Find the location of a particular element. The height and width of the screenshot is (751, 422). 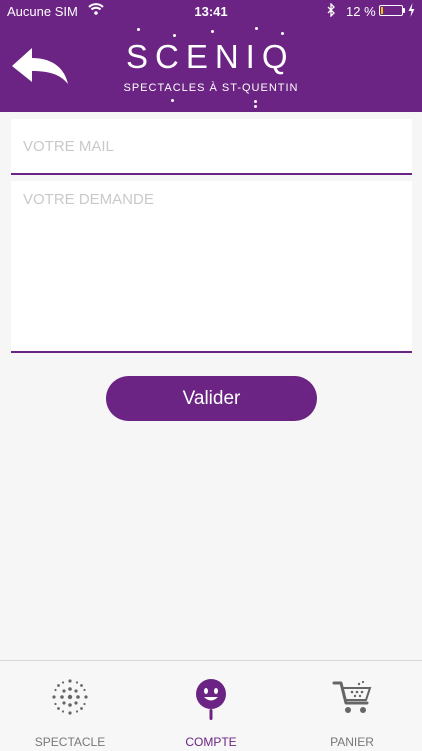

tab-bar: SPECTACLE COMPTE PANIER is located at coordinates (211, 705).